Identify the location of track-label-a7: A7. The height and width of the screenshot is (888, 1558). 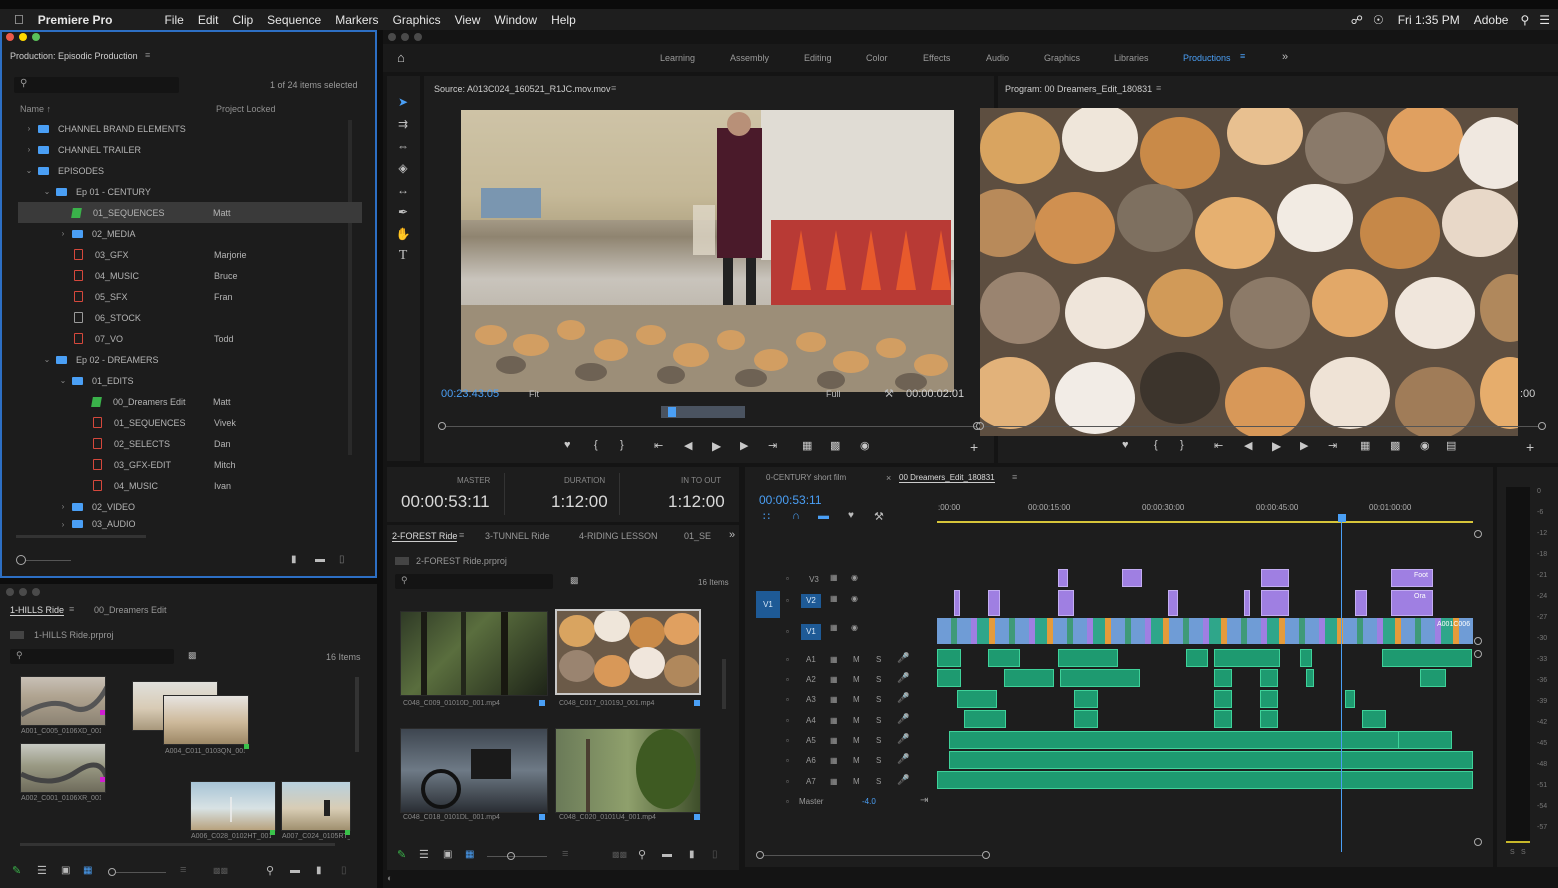
(811, 781).